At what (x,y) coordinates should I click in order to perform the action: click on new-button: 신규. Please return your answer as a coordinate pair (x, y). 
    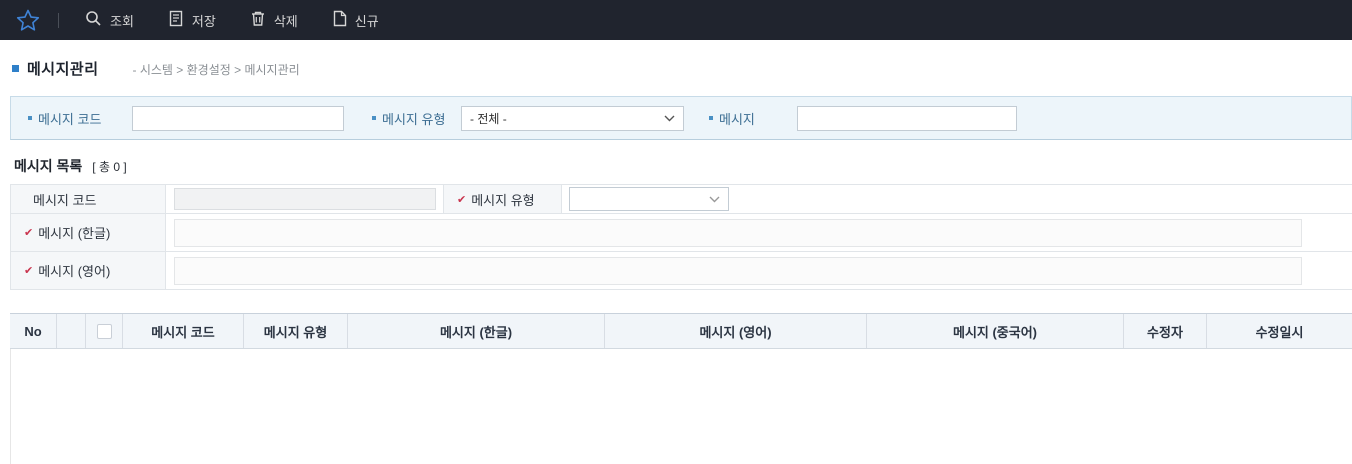
    Looking at the image, I should click on (355, 20).